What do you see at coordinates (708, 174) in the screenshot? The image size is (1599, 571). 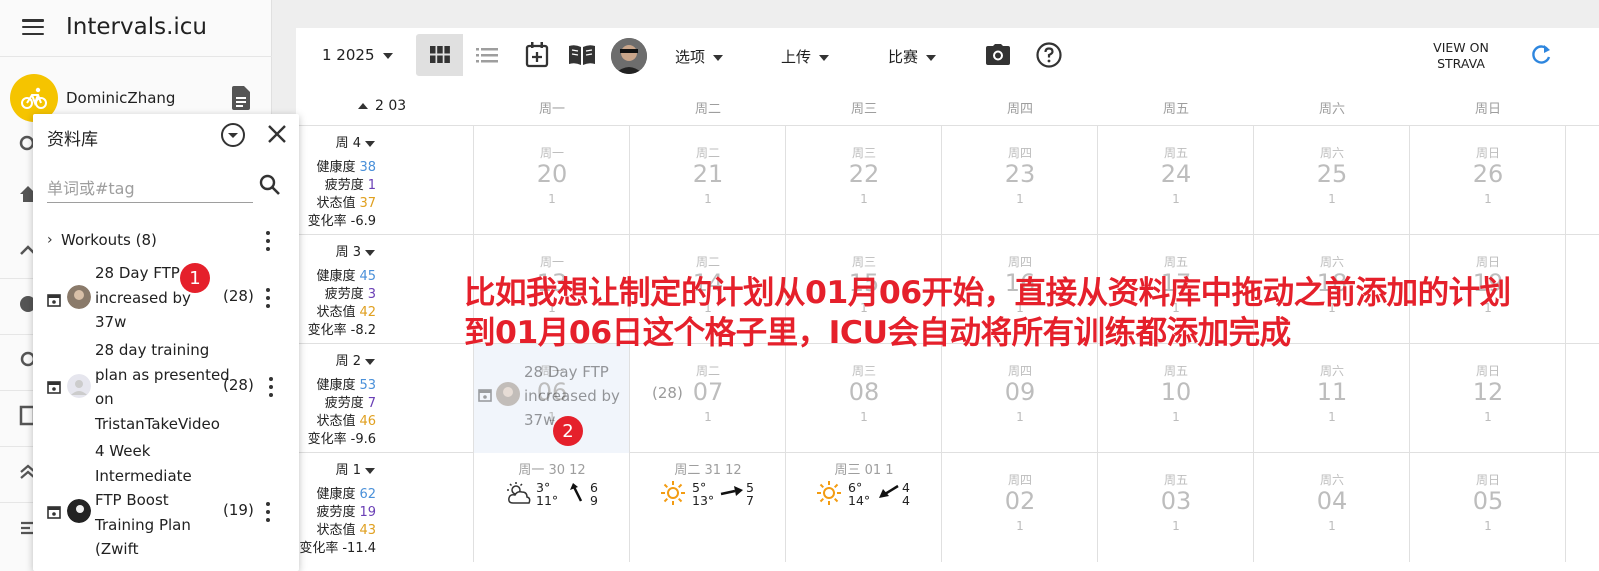 I see `day-number: 21` at bounding box center [708, 174].